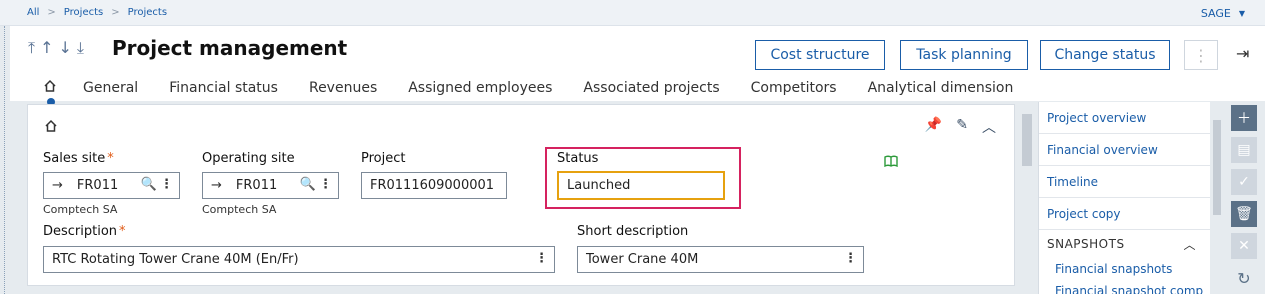  I want to click on save-icon: ▤, so click(1244, 150).